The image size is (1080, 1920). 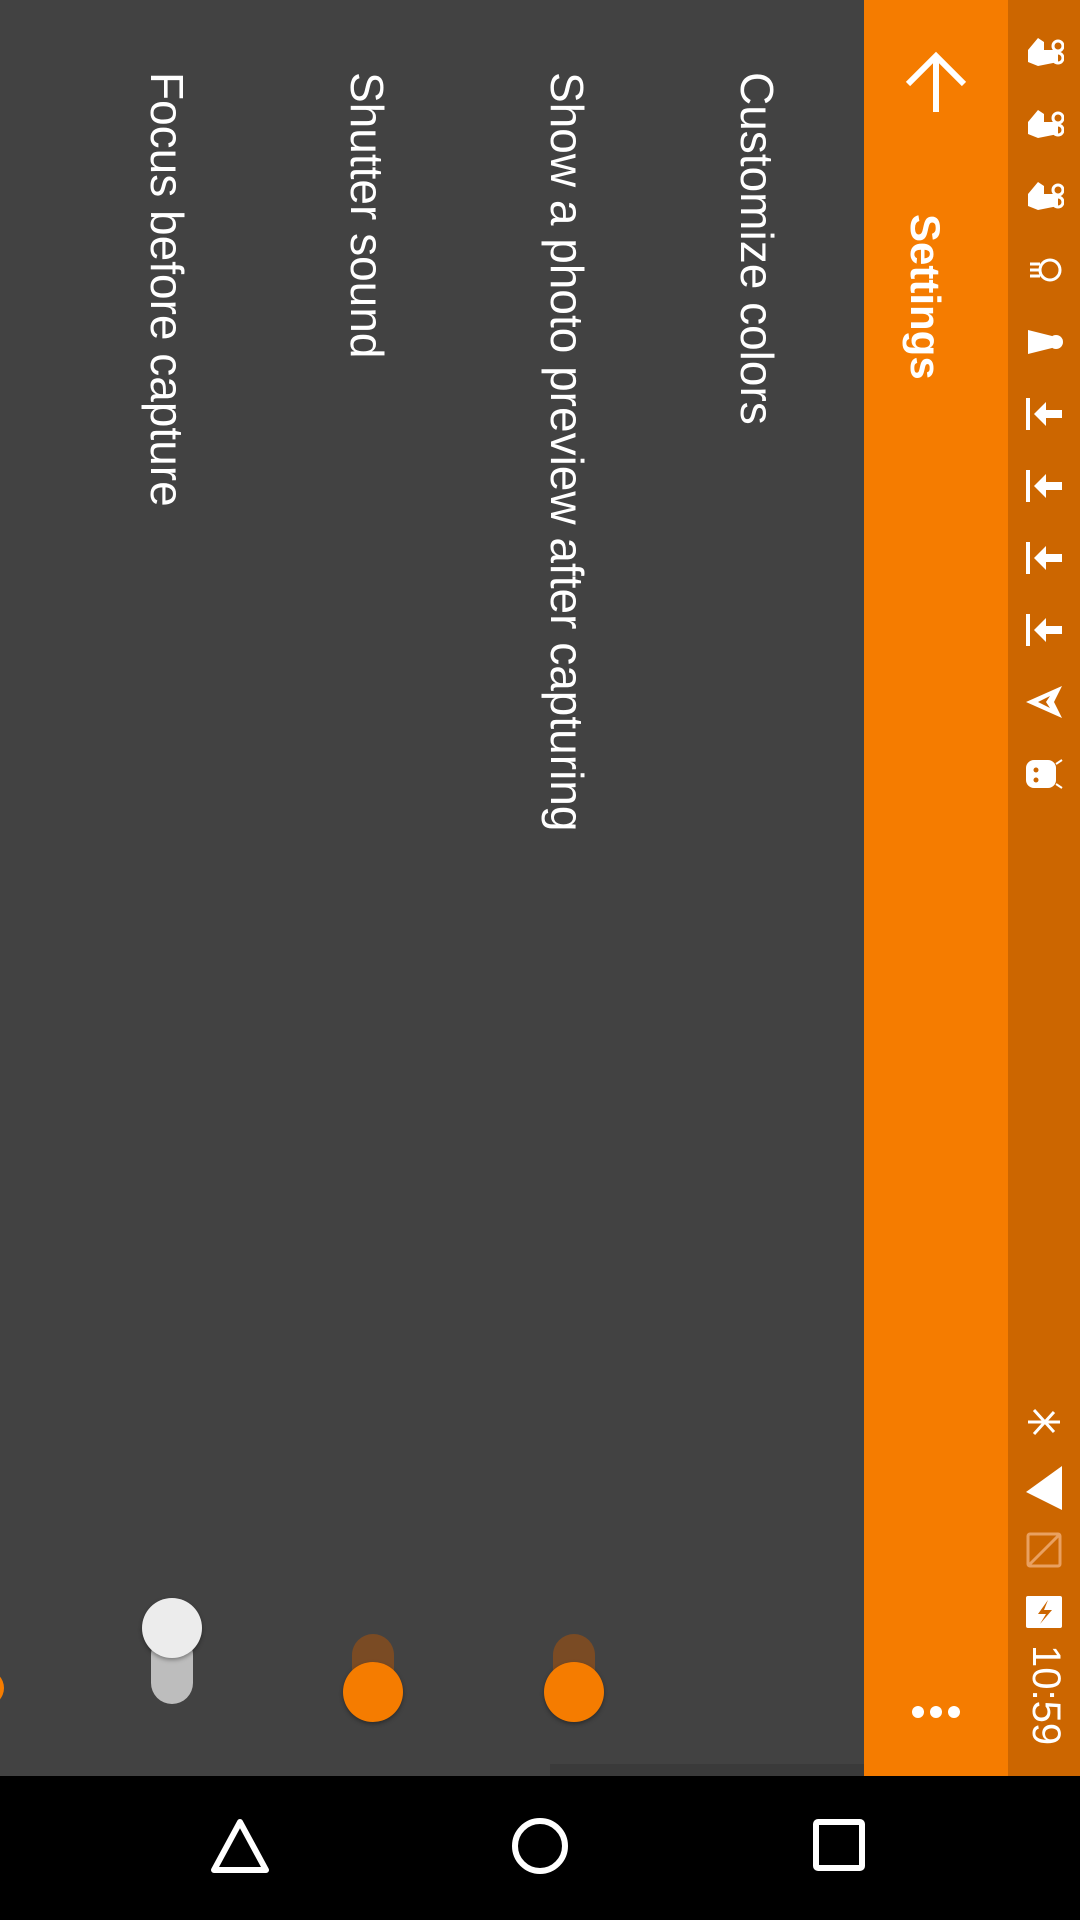 What do you see at coordinates (1044, 702) in the screenshot?
I see `send-icon` at bounding box center [1044, 702].